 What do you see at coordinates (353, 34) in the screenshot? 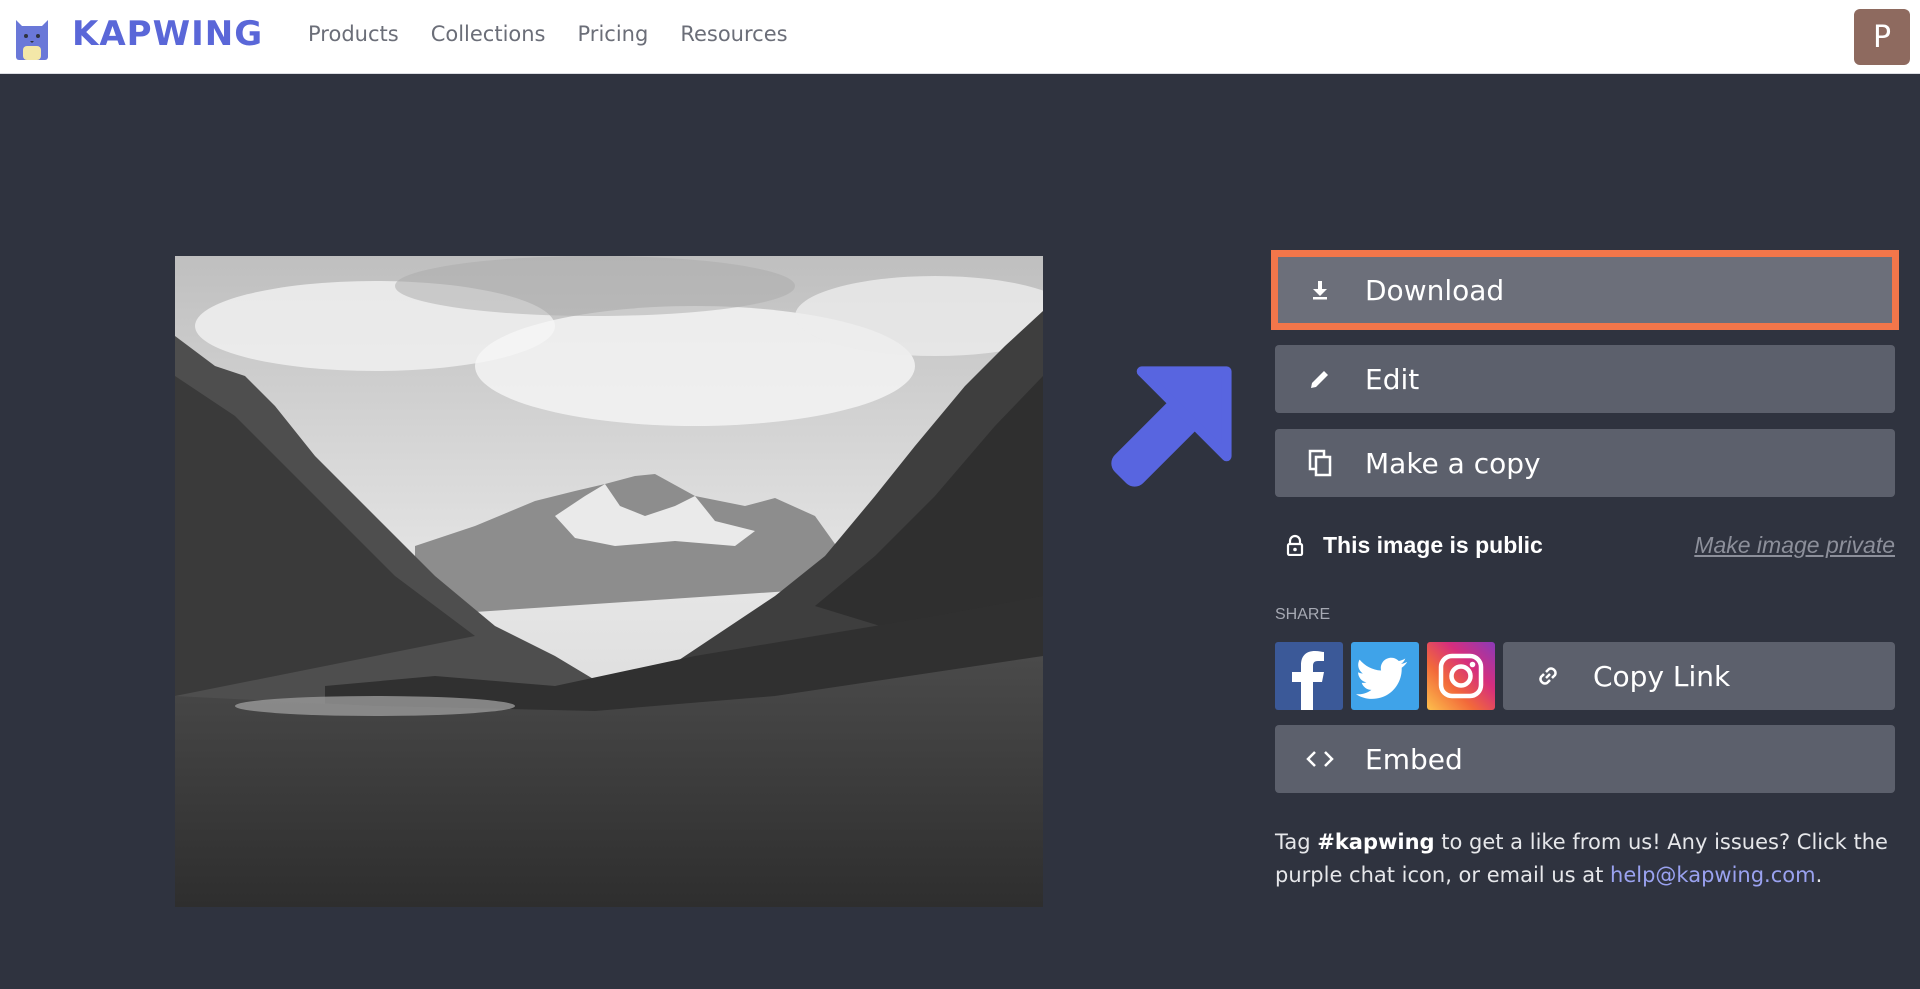
I see `nav-products: Products` at bounding box center [353, 34].